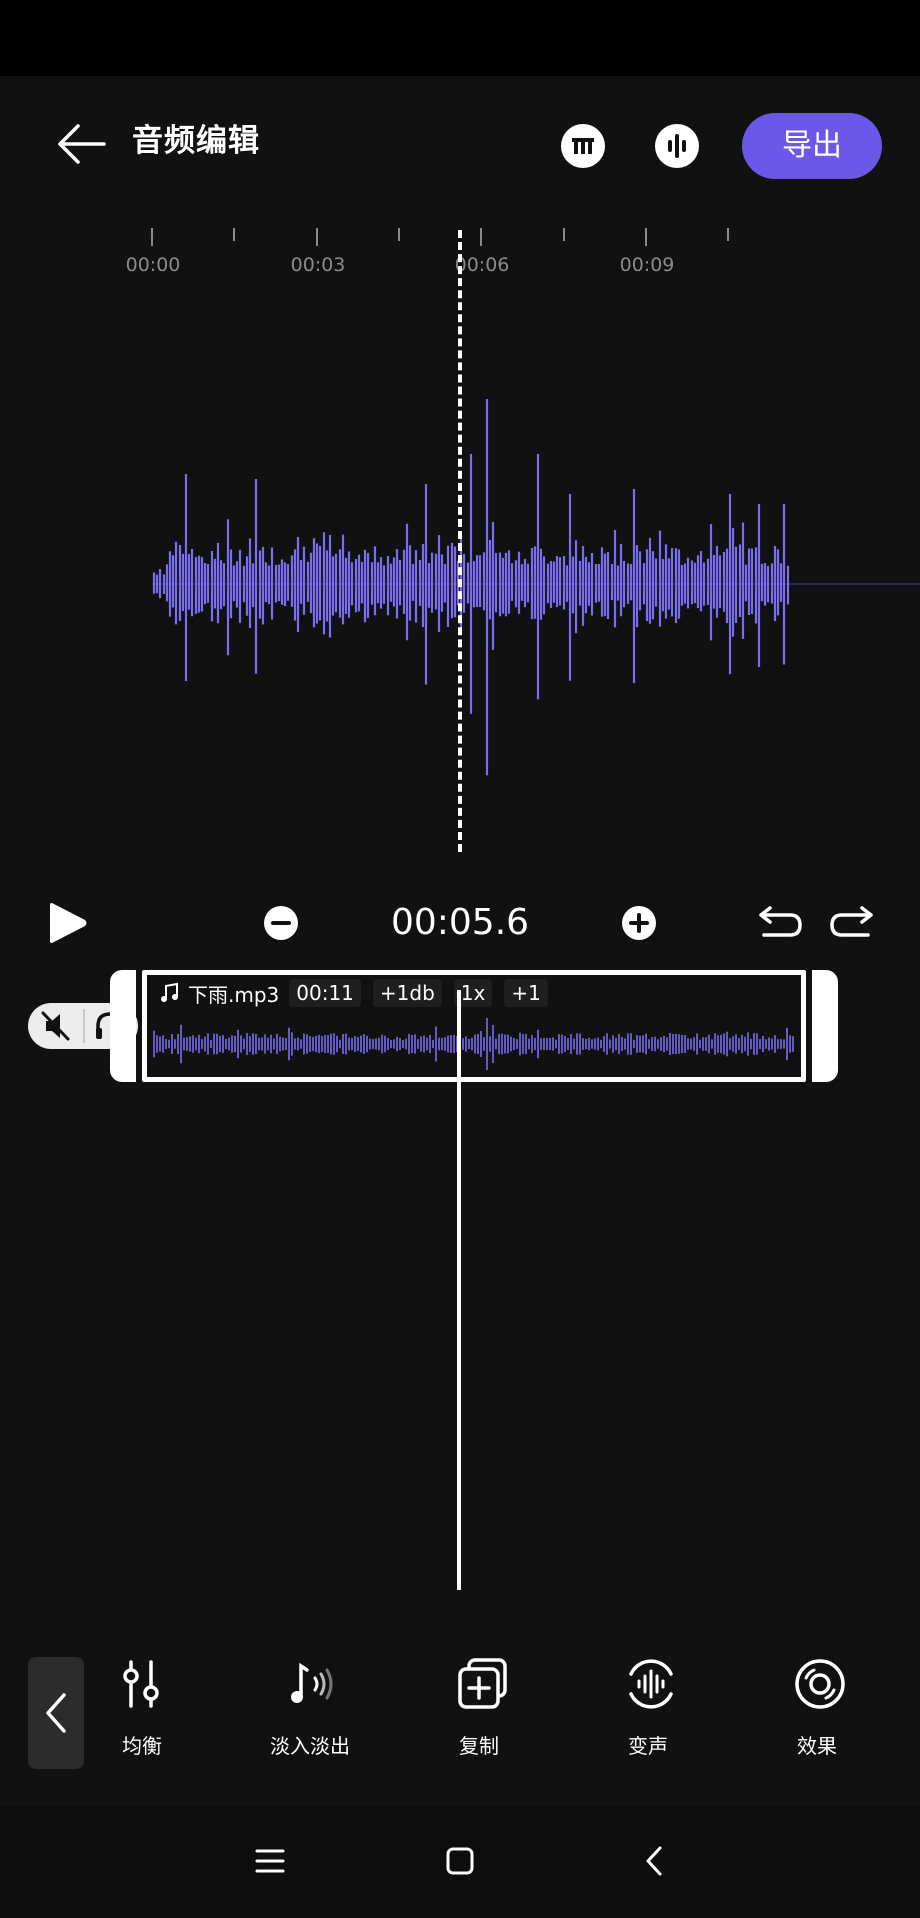 The image size is (920, 1918). I want to click on redo-button, so click(852, 923).